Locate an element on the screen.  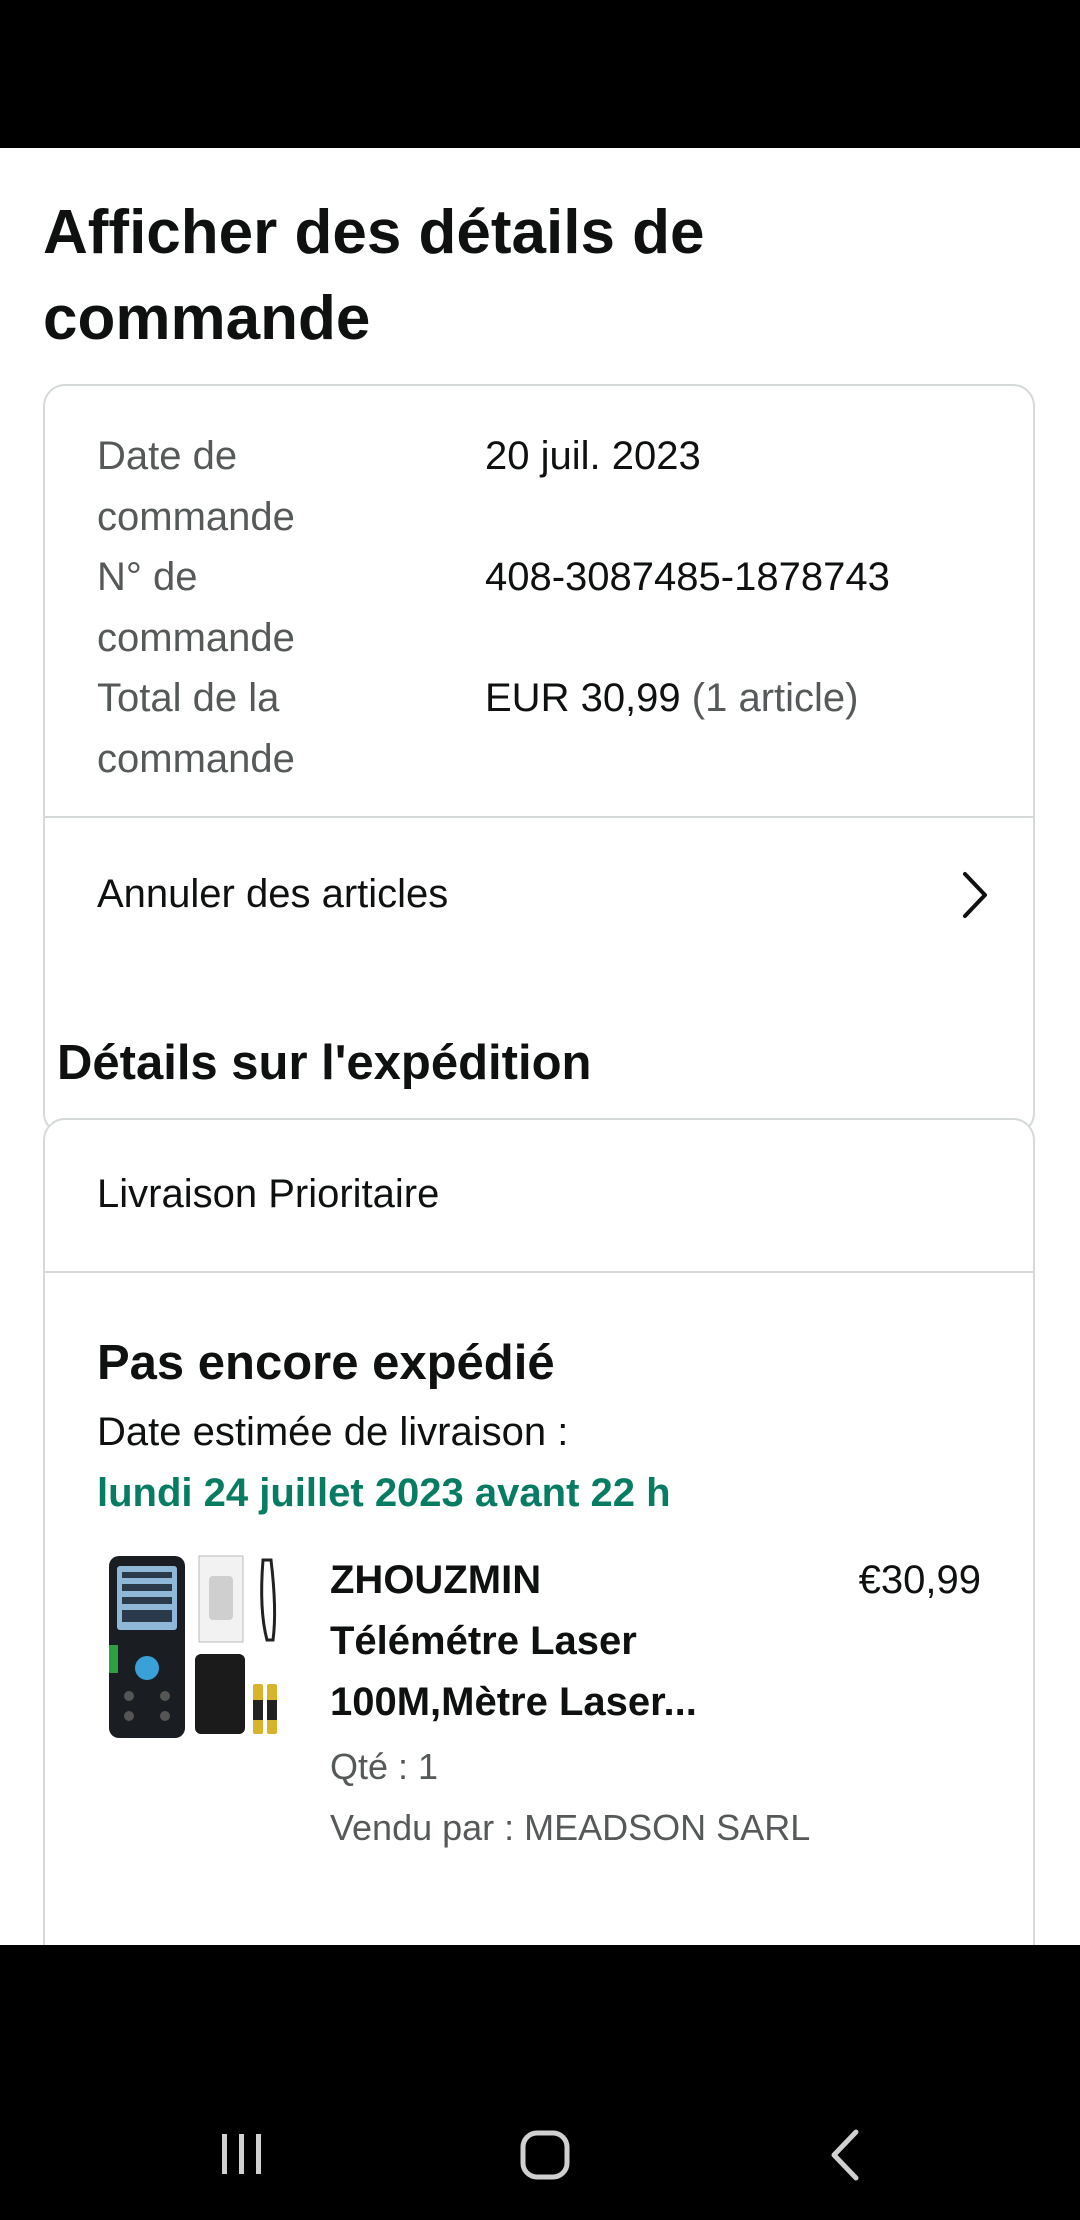
order-item-count: (1 article) is located at coordinates (775, 698).